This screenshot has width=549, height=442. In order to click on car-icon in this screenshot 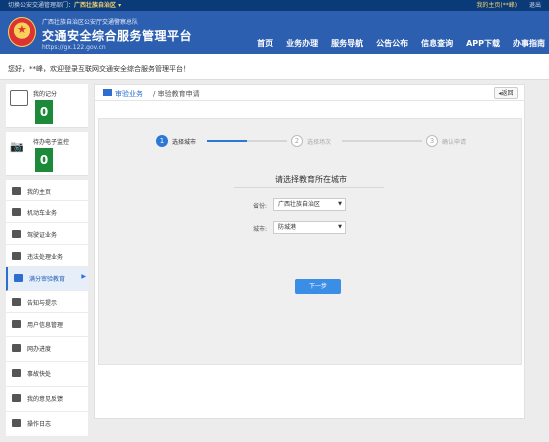, I will do `click(16, 212)`.